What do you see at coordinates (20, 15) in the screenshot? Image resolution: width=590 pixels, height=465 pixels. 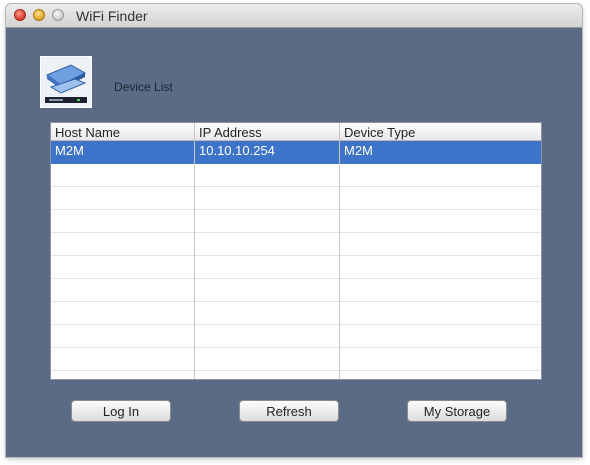 I see `close-window-icon` at bounding box center [20, 15].